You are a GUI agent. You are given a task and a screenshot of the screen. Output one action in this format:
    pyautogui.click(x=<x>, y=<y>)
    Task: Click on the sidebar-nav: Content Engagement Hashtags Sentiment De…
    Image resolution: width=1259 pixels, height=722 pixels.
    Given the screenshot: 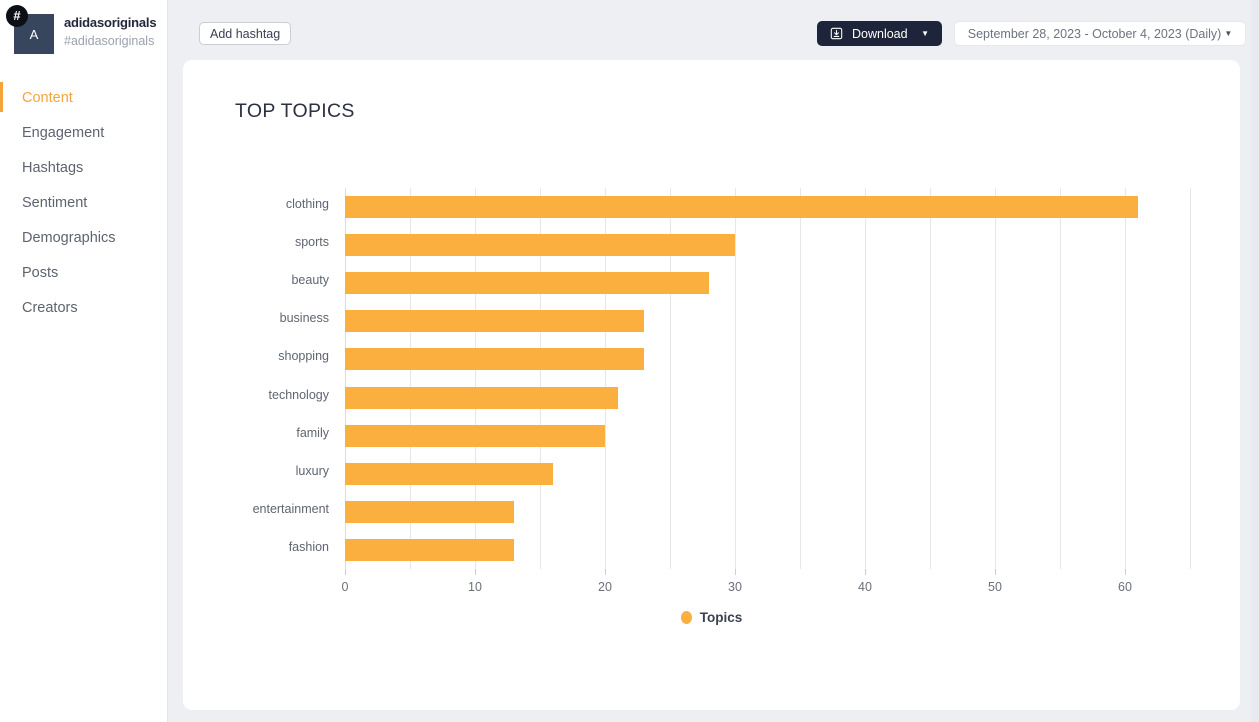 What is the action you would take?
    pyautogui.click(x=83, y=202)
    